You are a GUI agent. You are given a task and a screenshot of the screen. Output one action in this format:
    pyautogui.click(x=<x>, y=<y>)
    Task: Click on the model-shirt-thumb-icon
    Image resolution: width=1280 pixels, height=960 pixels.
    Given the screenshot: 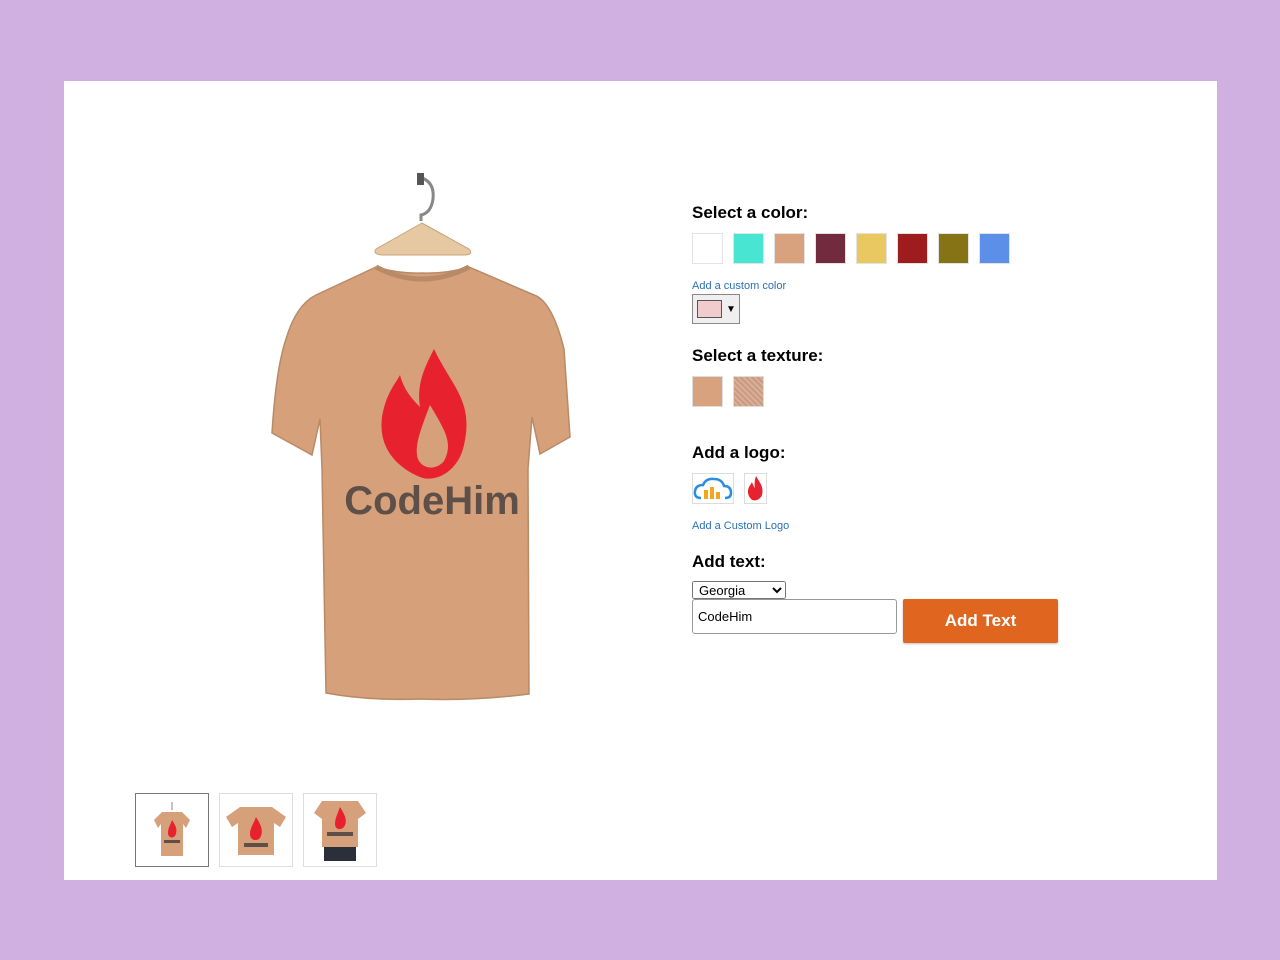 What is the action you would take?
    pyautogui.click(x=340, y=831)
    